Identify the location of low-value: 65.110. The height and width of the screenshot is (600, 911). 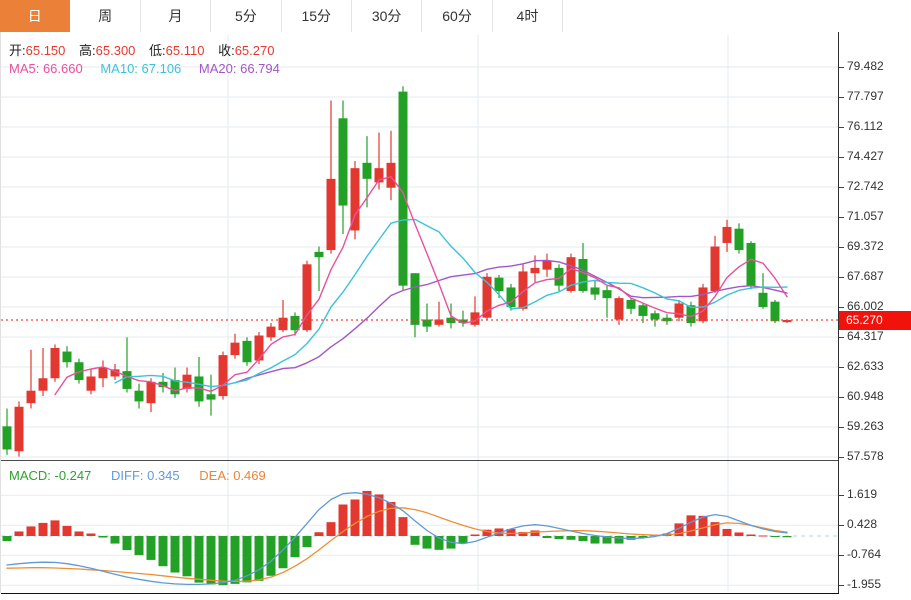
(185, 50).